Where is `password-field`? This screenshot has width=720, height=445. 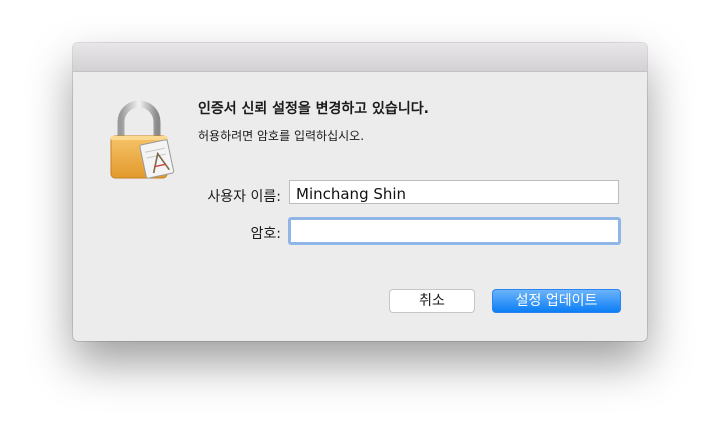
password-field is located at coordinates (454, 231).